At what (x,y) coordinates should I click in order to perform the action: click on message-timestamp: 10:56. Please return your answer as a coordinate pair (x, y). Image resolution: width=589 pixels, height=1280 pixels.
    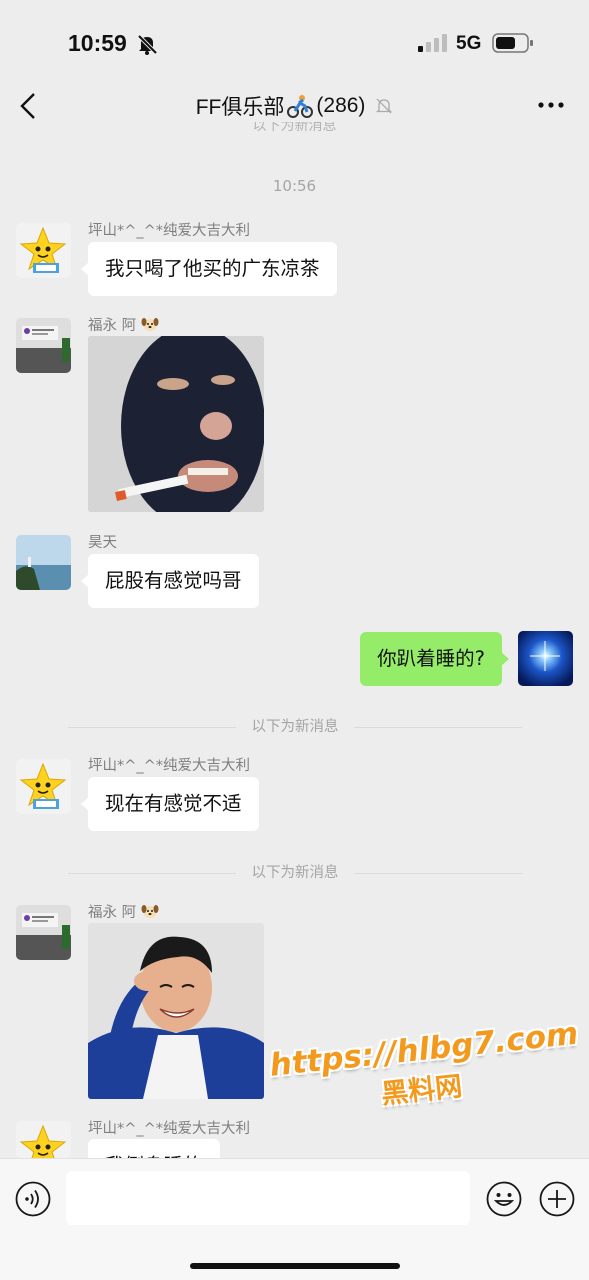
    Looking at the image, I should click on (294, 186).